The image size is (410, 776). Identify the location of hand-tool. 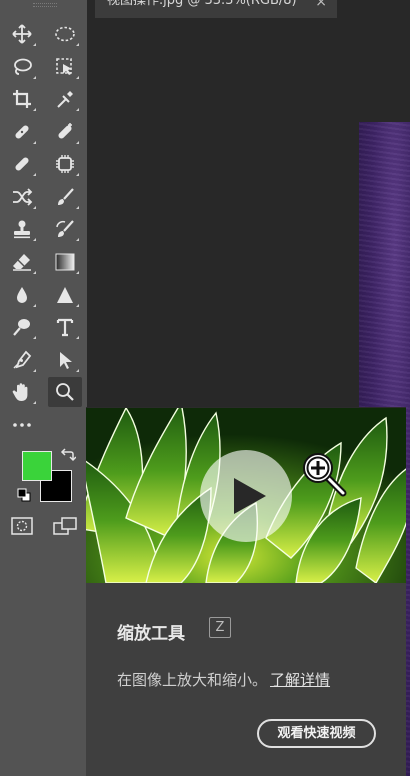
(22, 392).